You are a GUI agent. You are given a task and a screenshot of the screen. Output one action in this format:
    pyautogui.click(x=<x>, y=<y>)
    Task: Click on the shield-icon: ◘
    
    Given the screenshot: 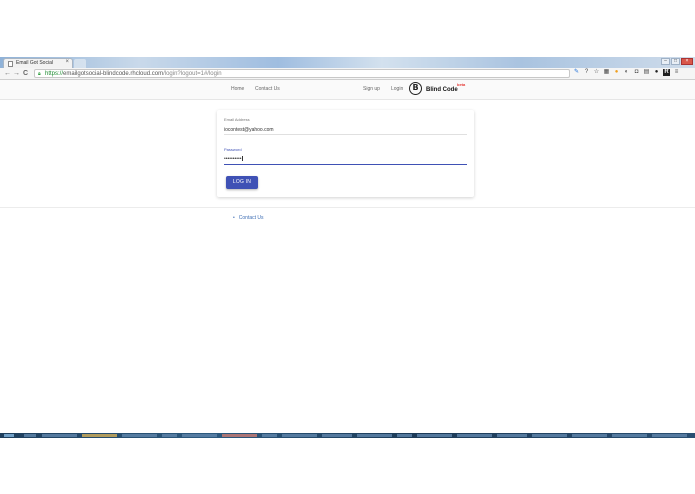 What is the action you would take?
    pyautogui.click(x=636, y=72)
    